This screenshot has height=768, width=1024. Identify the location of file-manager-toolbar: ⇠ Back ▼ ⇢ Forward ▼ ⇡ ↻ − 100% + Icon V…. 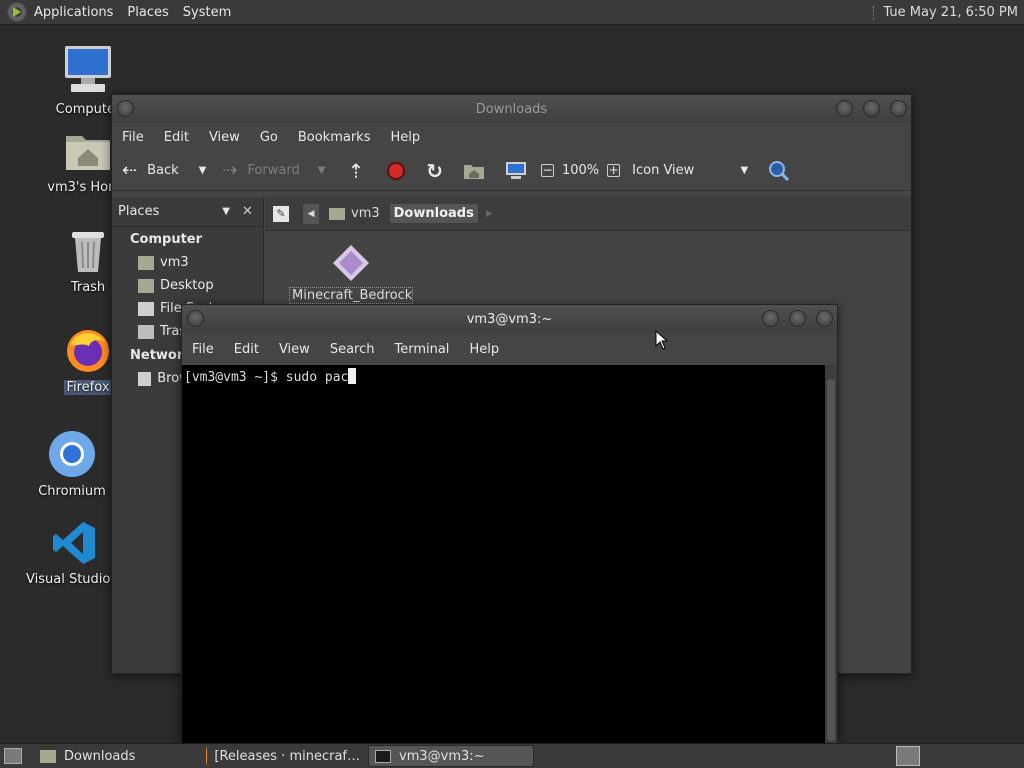
(511, 171).